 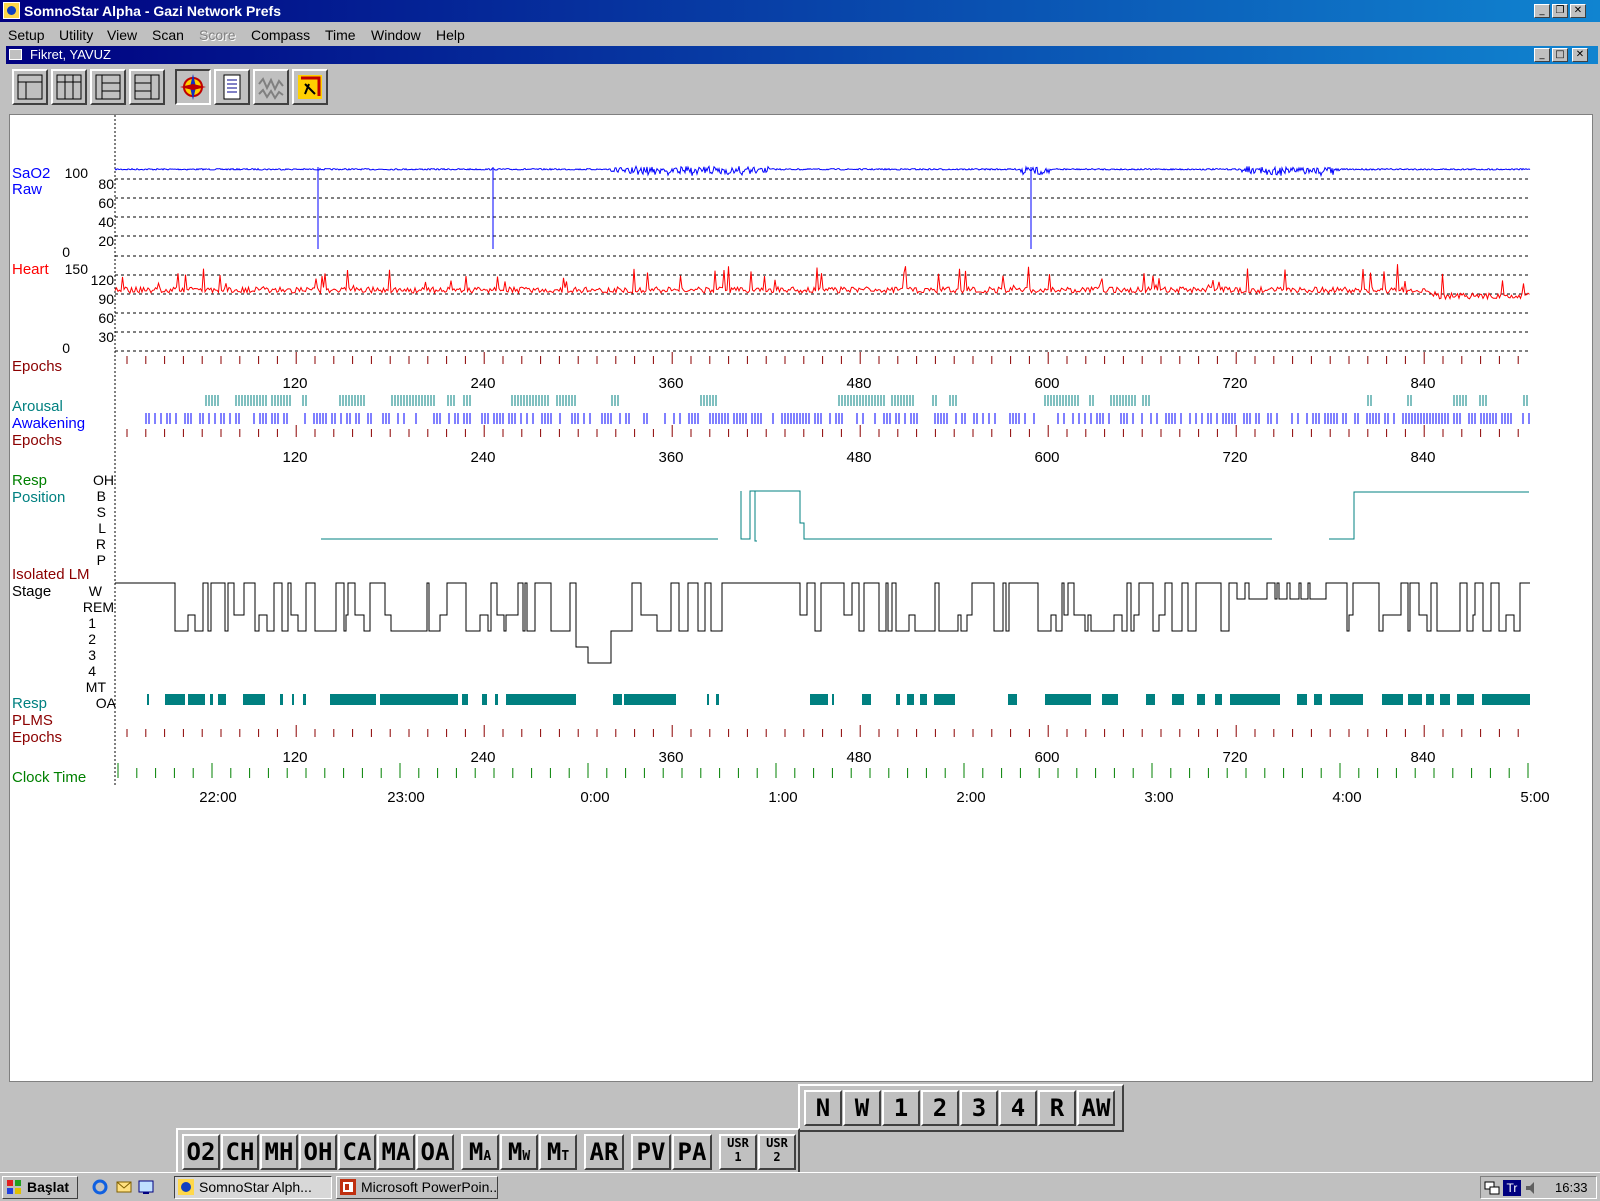 I want to click on start-button: Başlat, so click(x=40, y=1187).